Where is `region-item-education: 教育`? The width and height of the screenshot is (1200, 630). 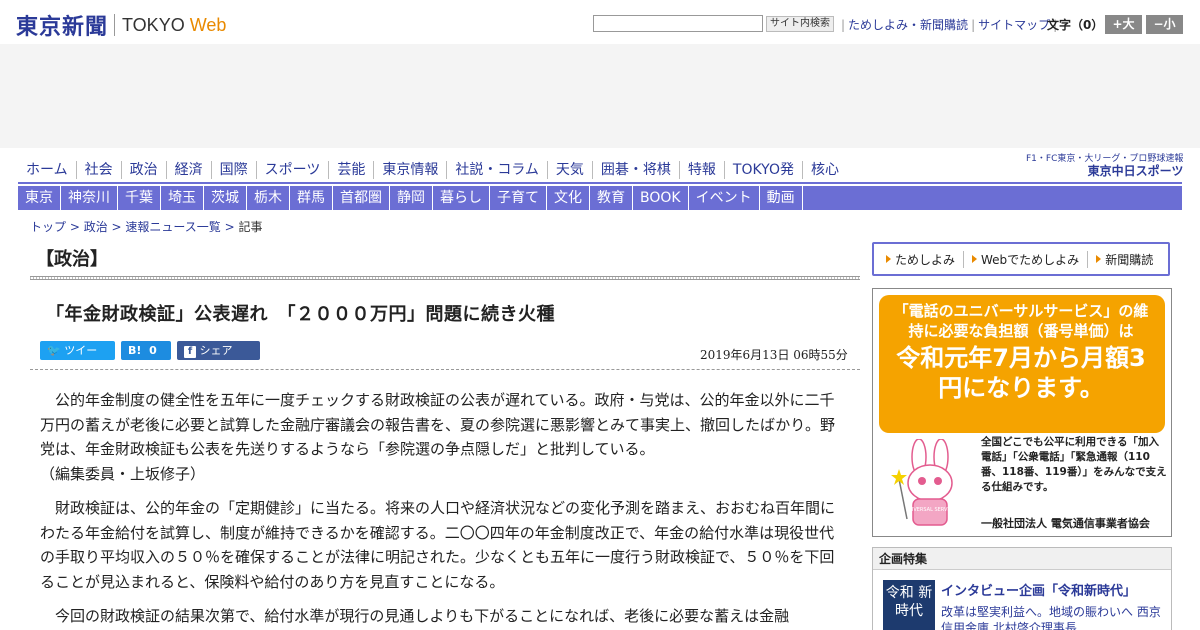
region-item-education: 教育 is located at coordinates (611, 198).